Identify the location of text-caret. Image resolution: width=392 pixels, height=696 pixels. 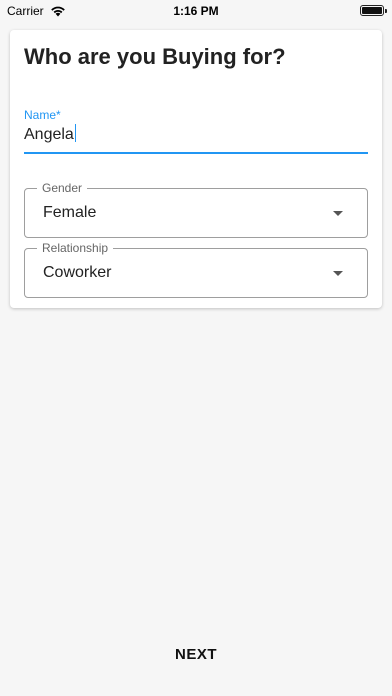
(75, 133).